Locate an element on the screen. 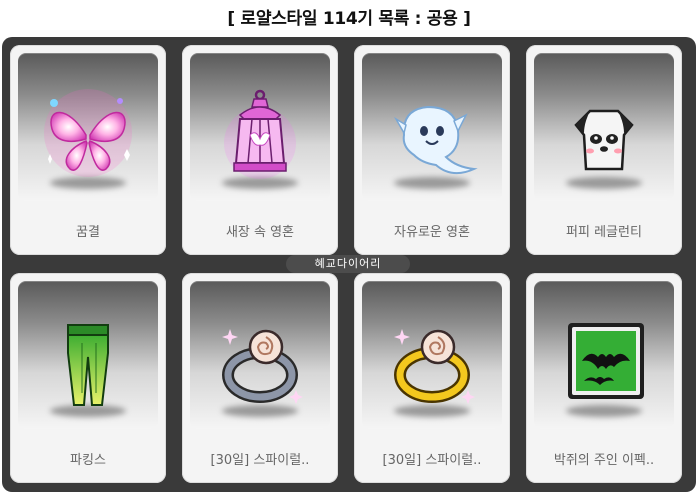 This screenshot has width=698, height=494. item-card: 박쥐의 주인 이펙.. is located at coordinates (604, 378).